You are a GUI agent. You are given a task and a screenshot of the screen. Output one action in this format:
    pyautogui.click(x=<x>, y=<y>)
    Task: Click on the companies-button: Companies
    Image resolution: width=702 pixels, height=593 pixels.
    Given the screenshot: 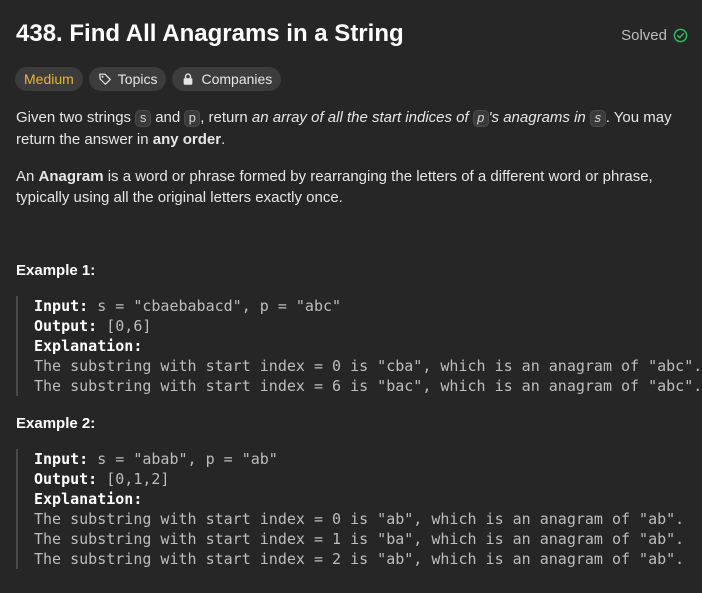 What is the action you would take?
    pyautogui.click(x=227, y=79)
    